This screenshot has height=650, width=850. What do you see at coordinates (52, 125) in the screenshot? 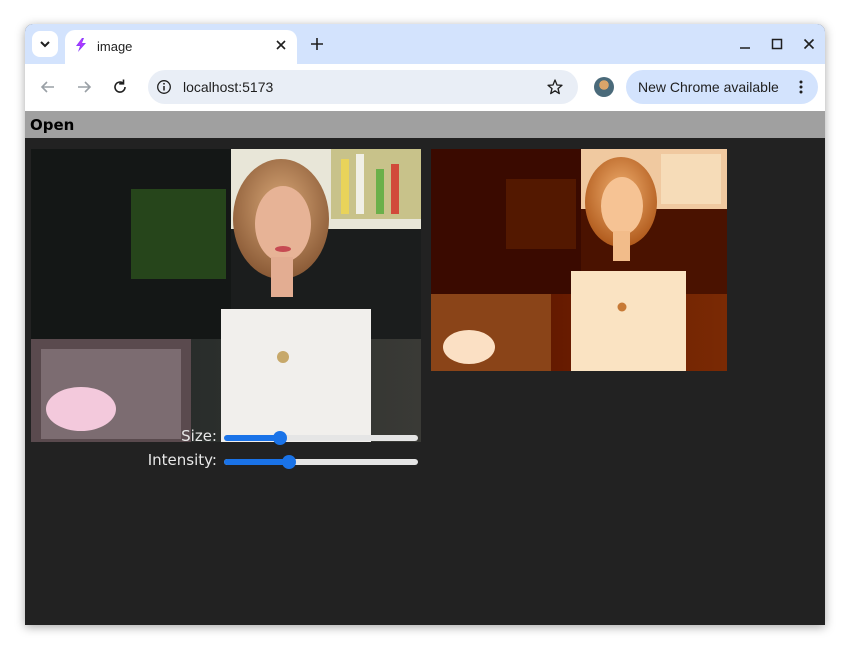
I see `open-menu-button: Open` at bounding box center [52, 125].